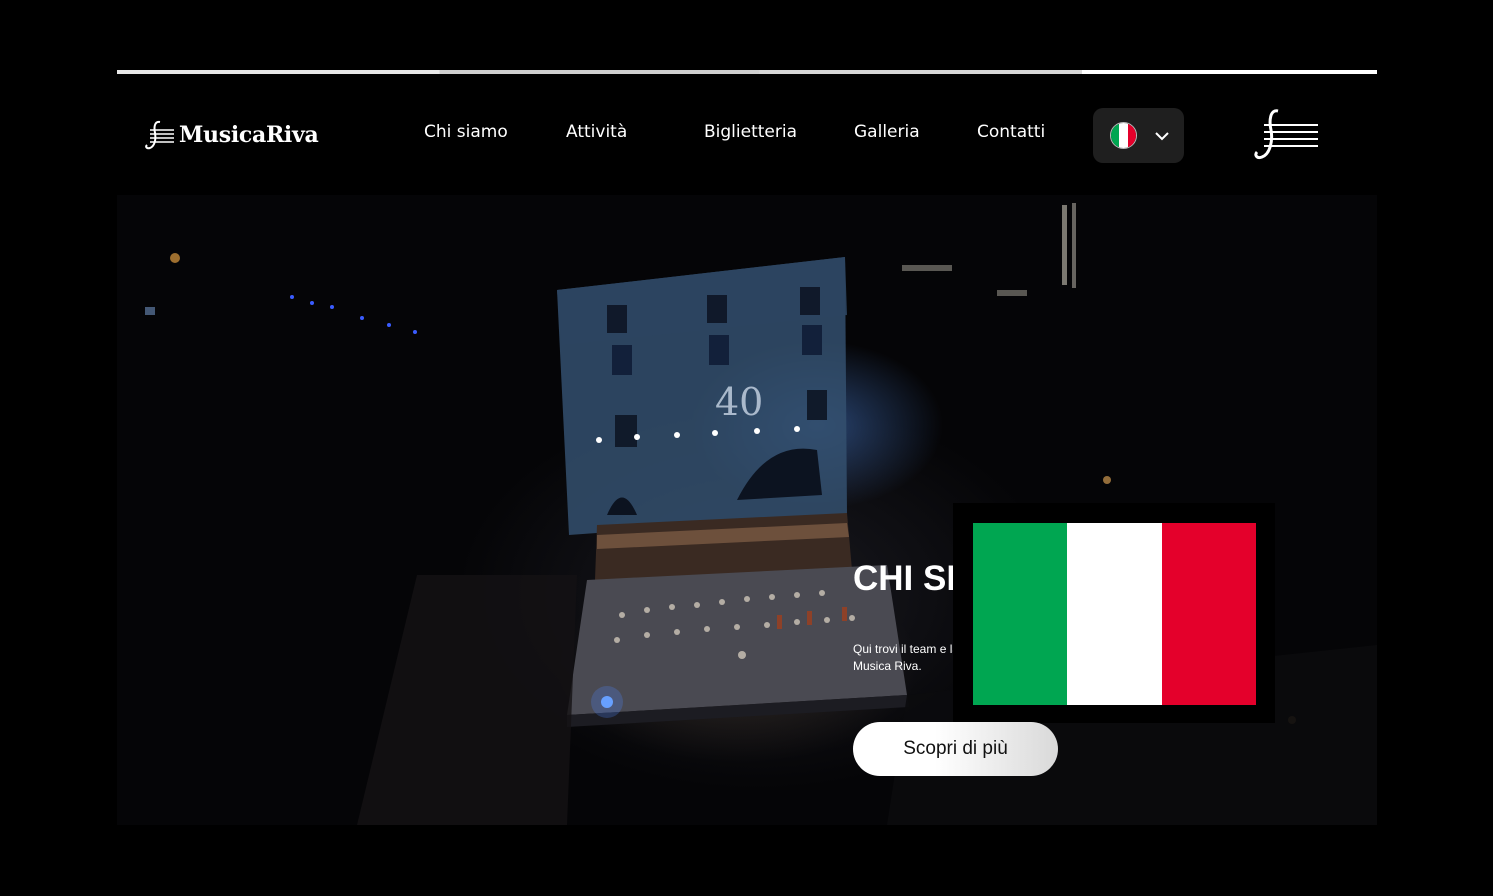 The image size is (1493, 896). Describe the element at coordinates (466, 132) in the screenshot. I see `nav-item-chi-siamo: Chi siamo` at that location.